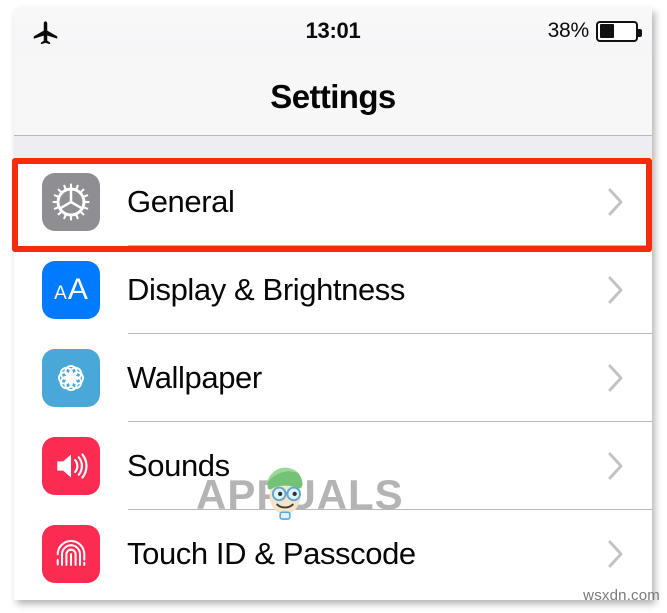  I want to click on page-title: Settings, so click(333, 96).